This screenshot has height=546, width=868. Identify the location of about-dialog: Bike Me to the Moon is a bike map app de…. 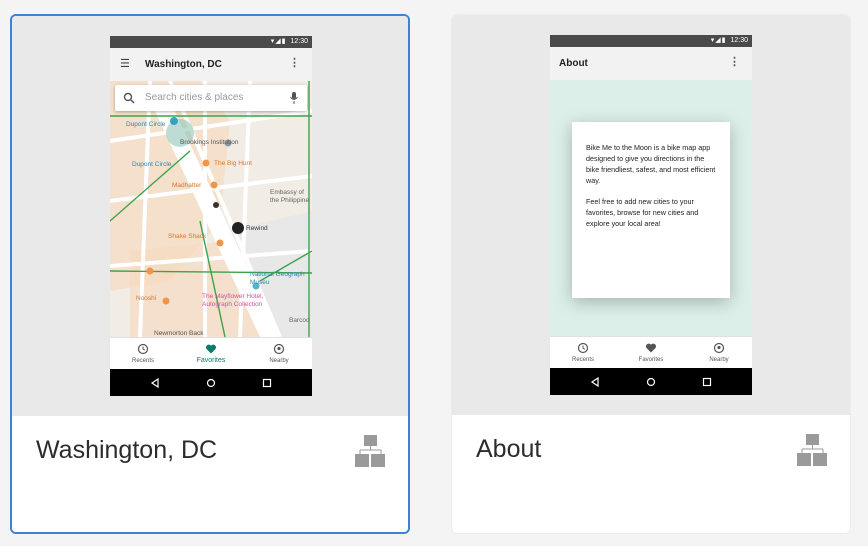
(651, 210).